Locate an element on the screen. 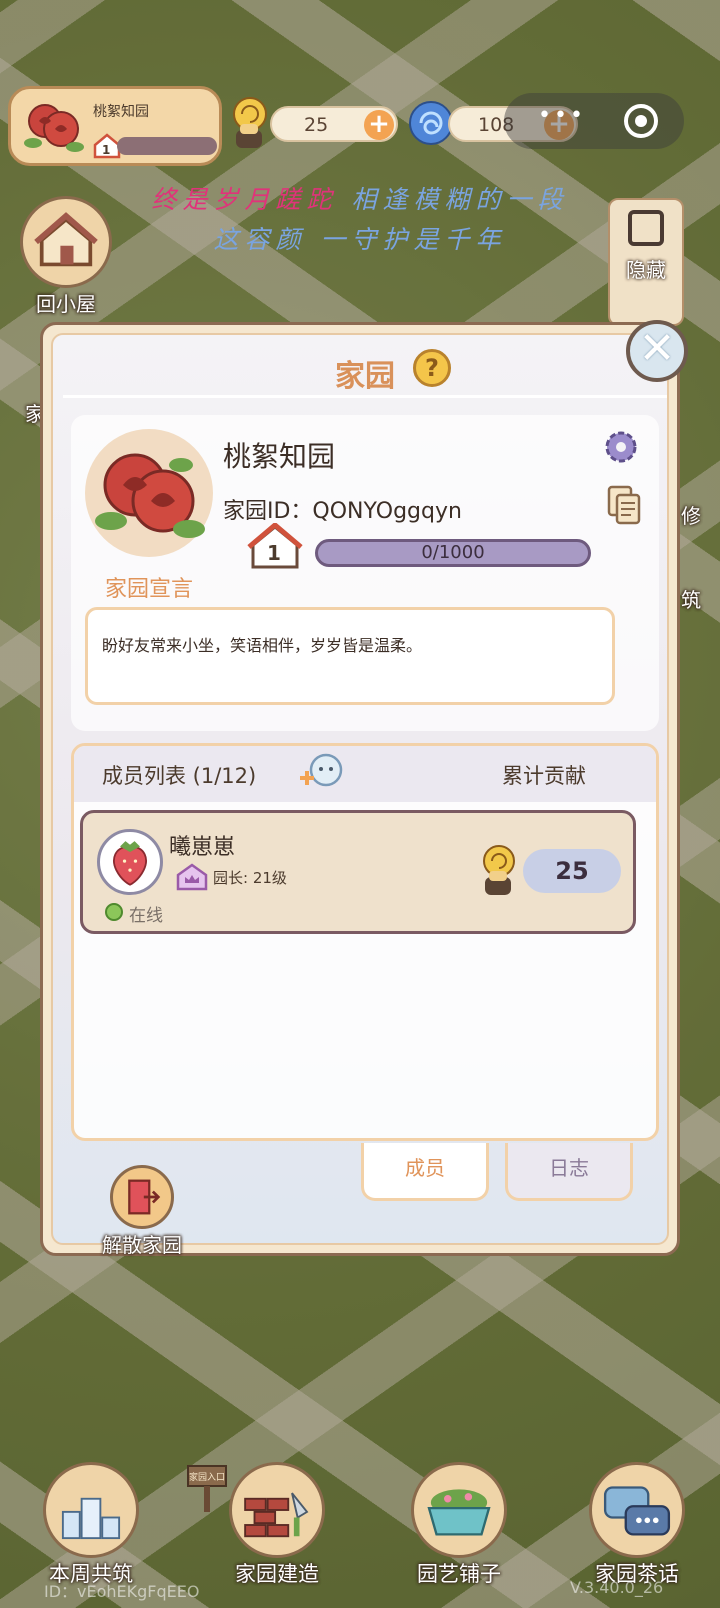 The width and height of the screenshot is (720, 1608). gear-icon is located at coordinates (621, 447).